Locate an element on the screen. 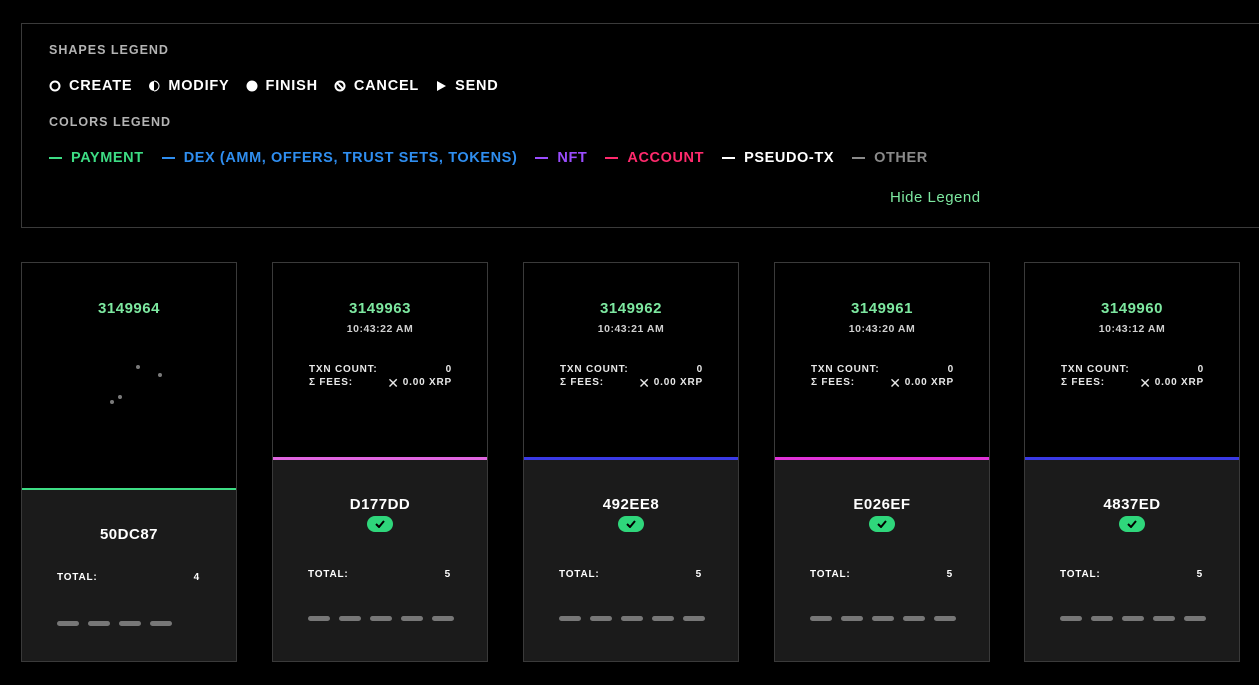  total-value: 5 is located at coordinates (698, 574).